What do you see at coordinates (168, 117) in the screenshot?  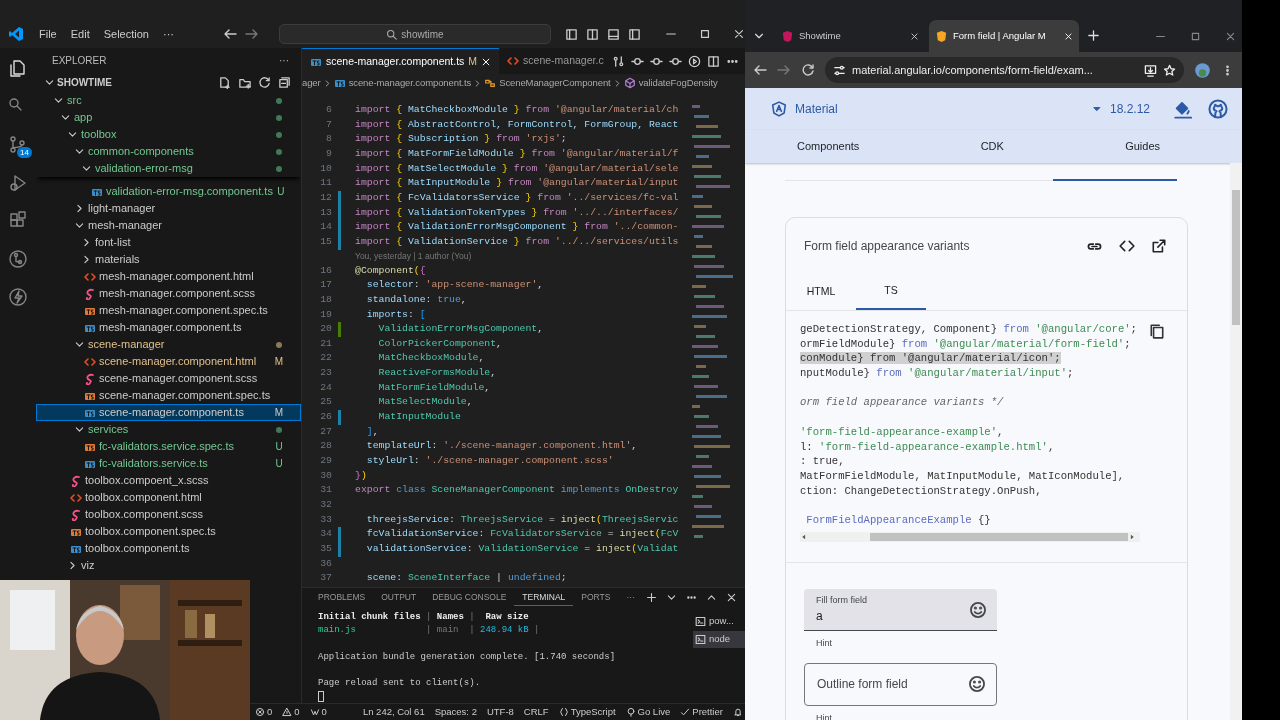 I see `folder-entry: app` at bounding box center [168, 117].